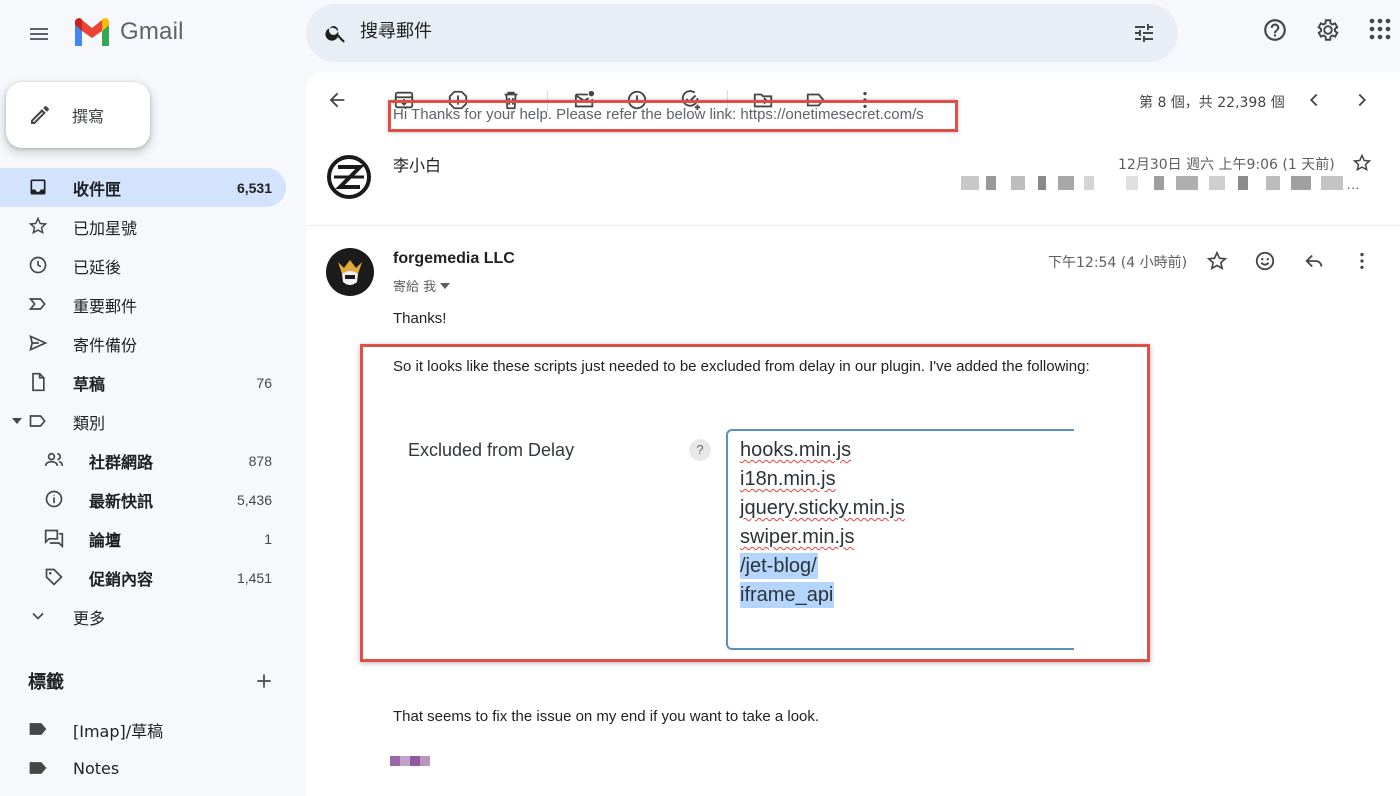  Describe the element at coordinates (797, 537) in the screenshot. I see `script-entry: swiper.min.js` at that location.